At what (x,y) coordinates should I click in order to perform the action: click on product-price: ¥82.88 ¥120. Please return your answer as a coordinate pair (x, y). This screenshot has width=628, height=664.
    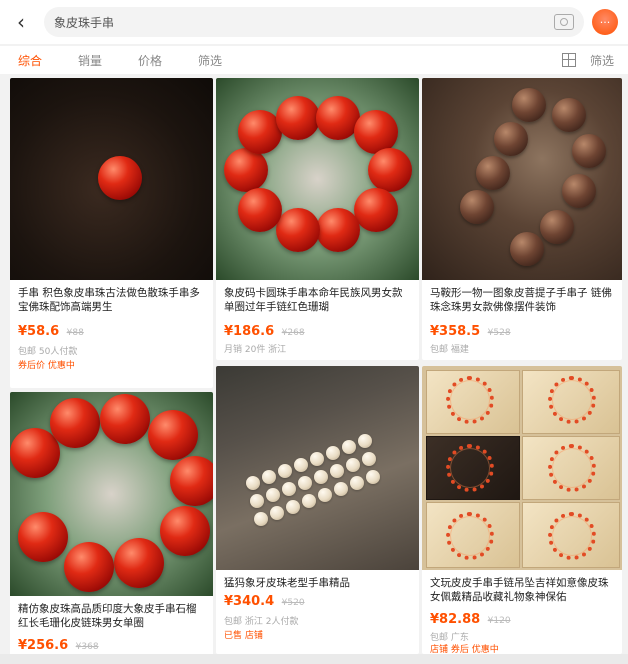
    Looking at the image, I should click on (470, 619).